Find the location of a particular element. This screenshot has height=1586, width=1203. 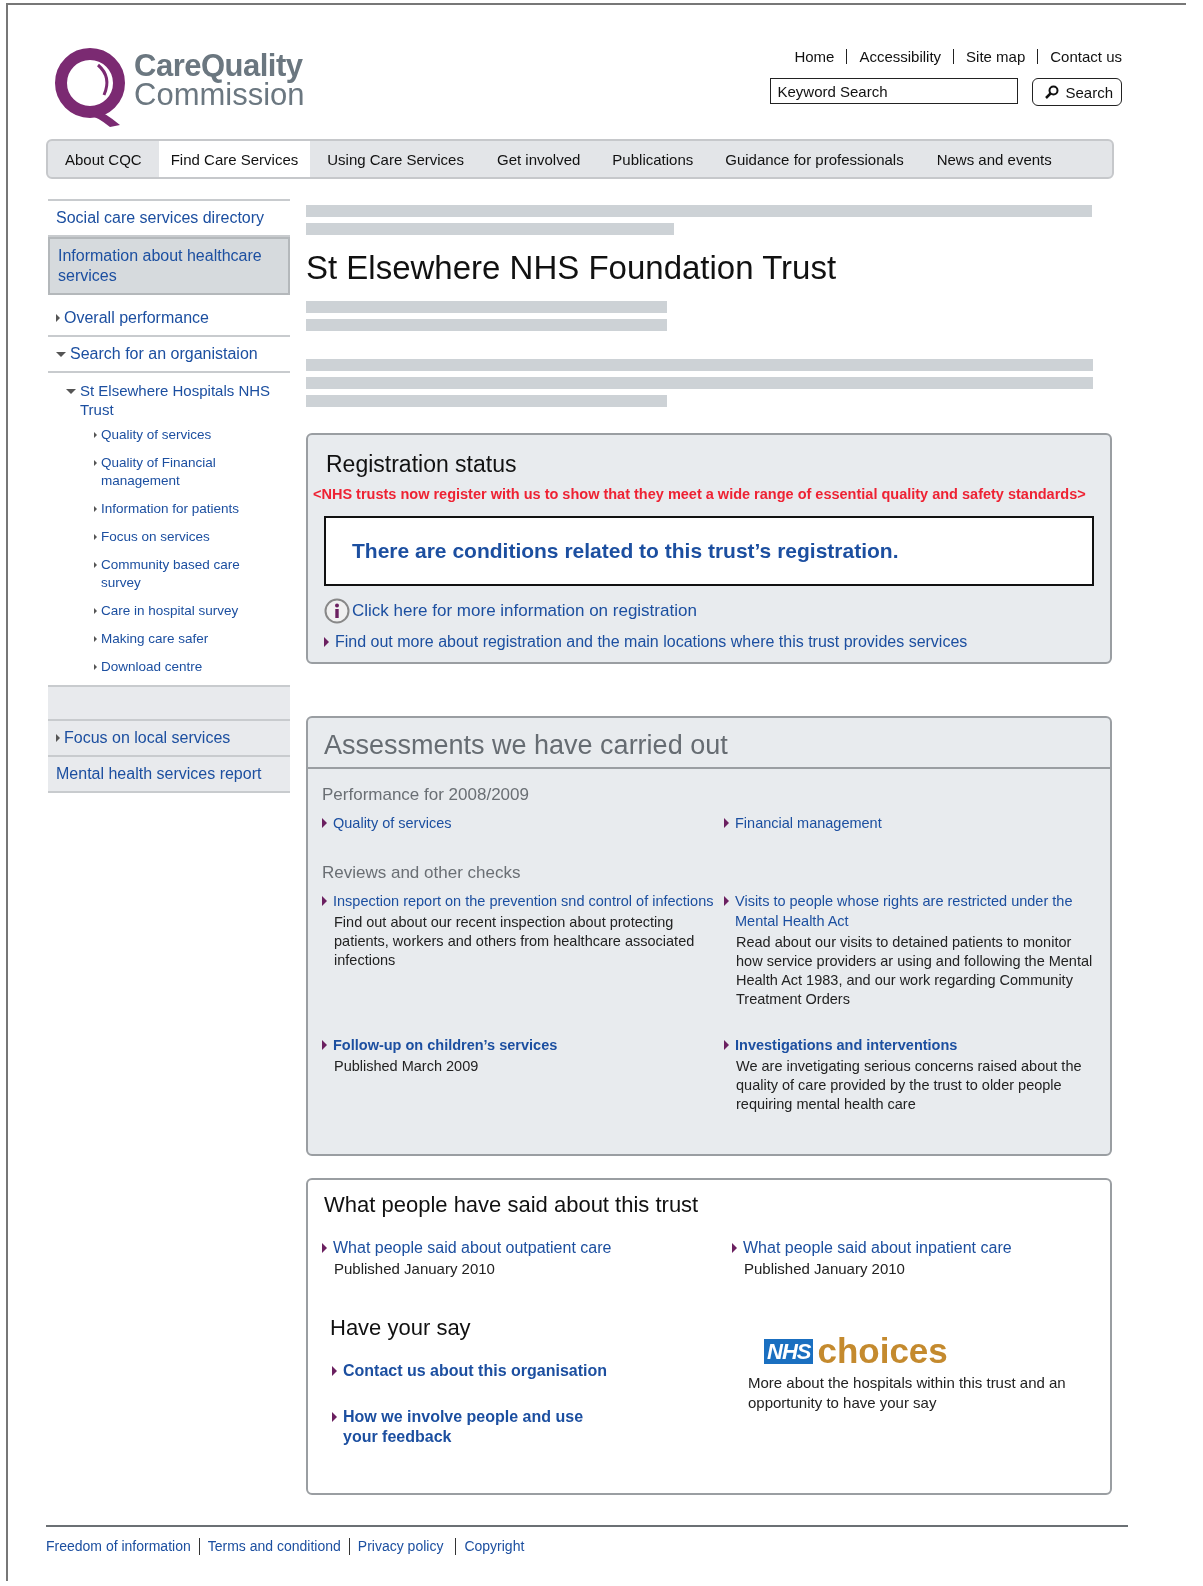

sidebar-item: Mental health services report is located at coordinates (169, 775).